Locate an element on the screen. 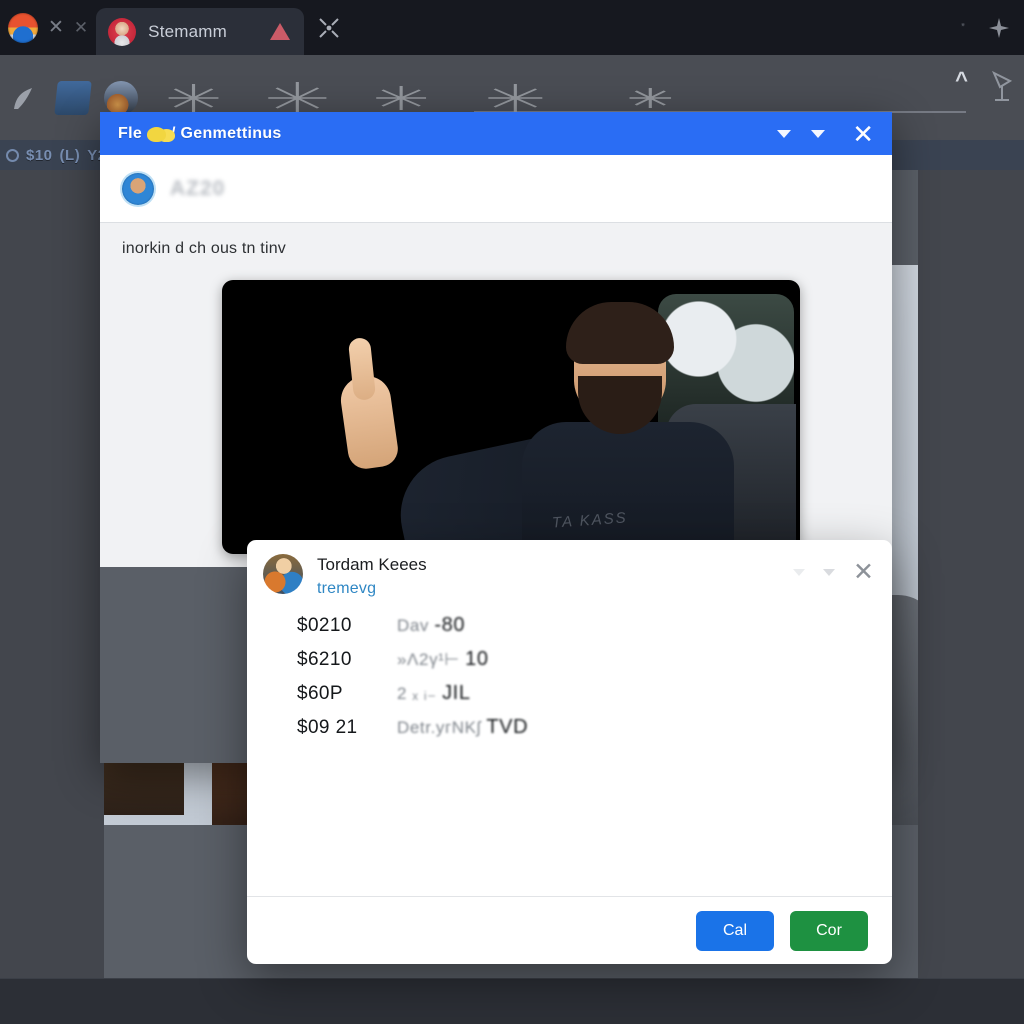  list-item: $09 21 Detr.yгNKʃ TVD is located at coordinates (594, 733).